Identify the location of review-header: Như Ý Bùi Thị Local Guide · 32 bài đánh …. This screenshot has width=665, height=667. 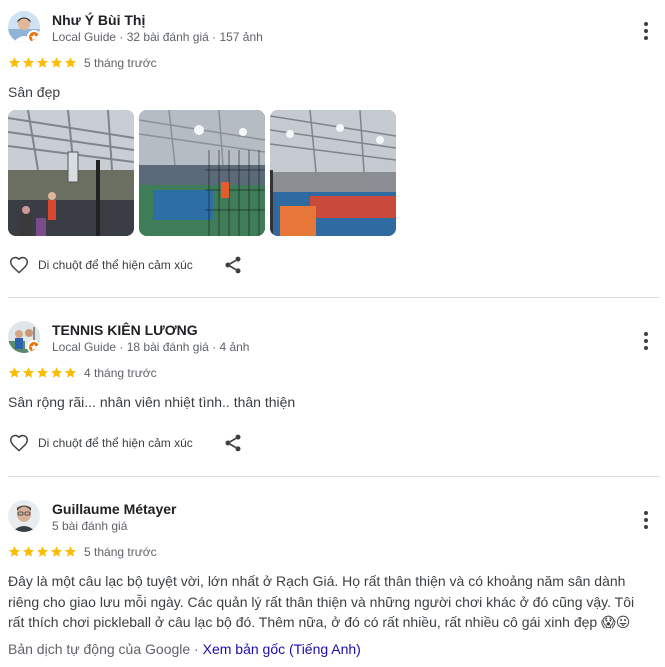
(333, 28).